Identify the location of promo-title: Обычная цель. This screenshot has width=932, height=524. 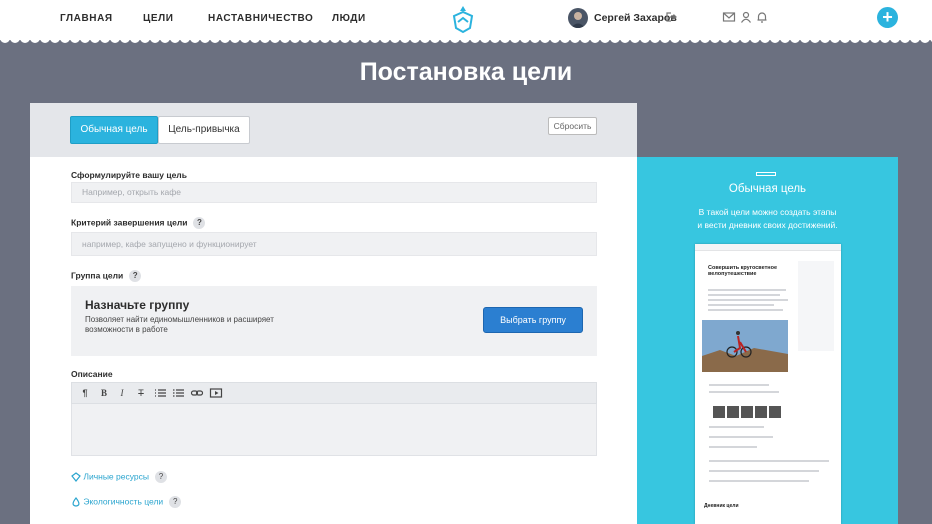
(767, 189).